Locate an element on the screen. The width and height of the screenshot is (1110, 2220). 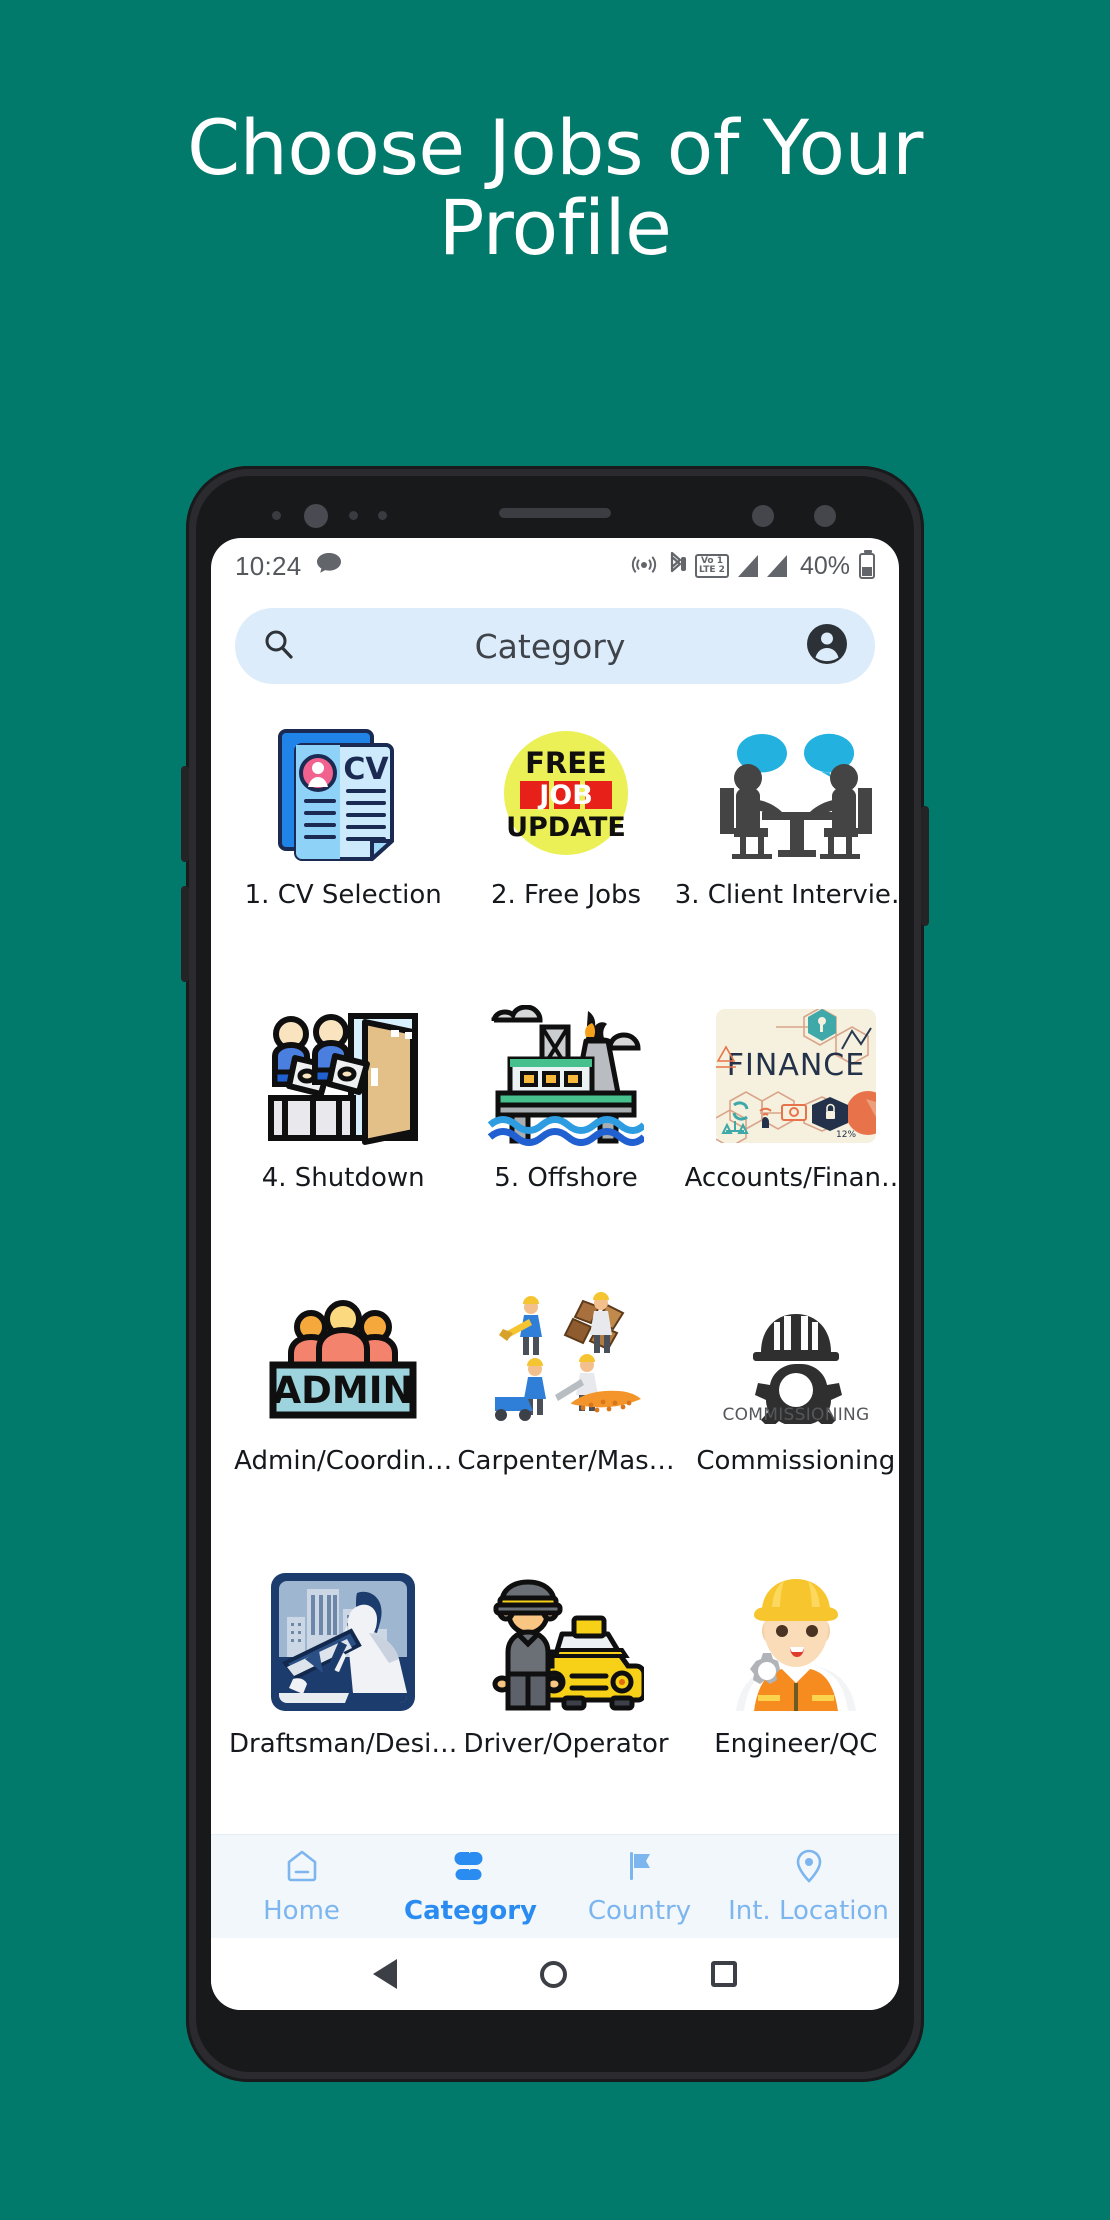
grid-icon is located at coordinates (471, 1868).